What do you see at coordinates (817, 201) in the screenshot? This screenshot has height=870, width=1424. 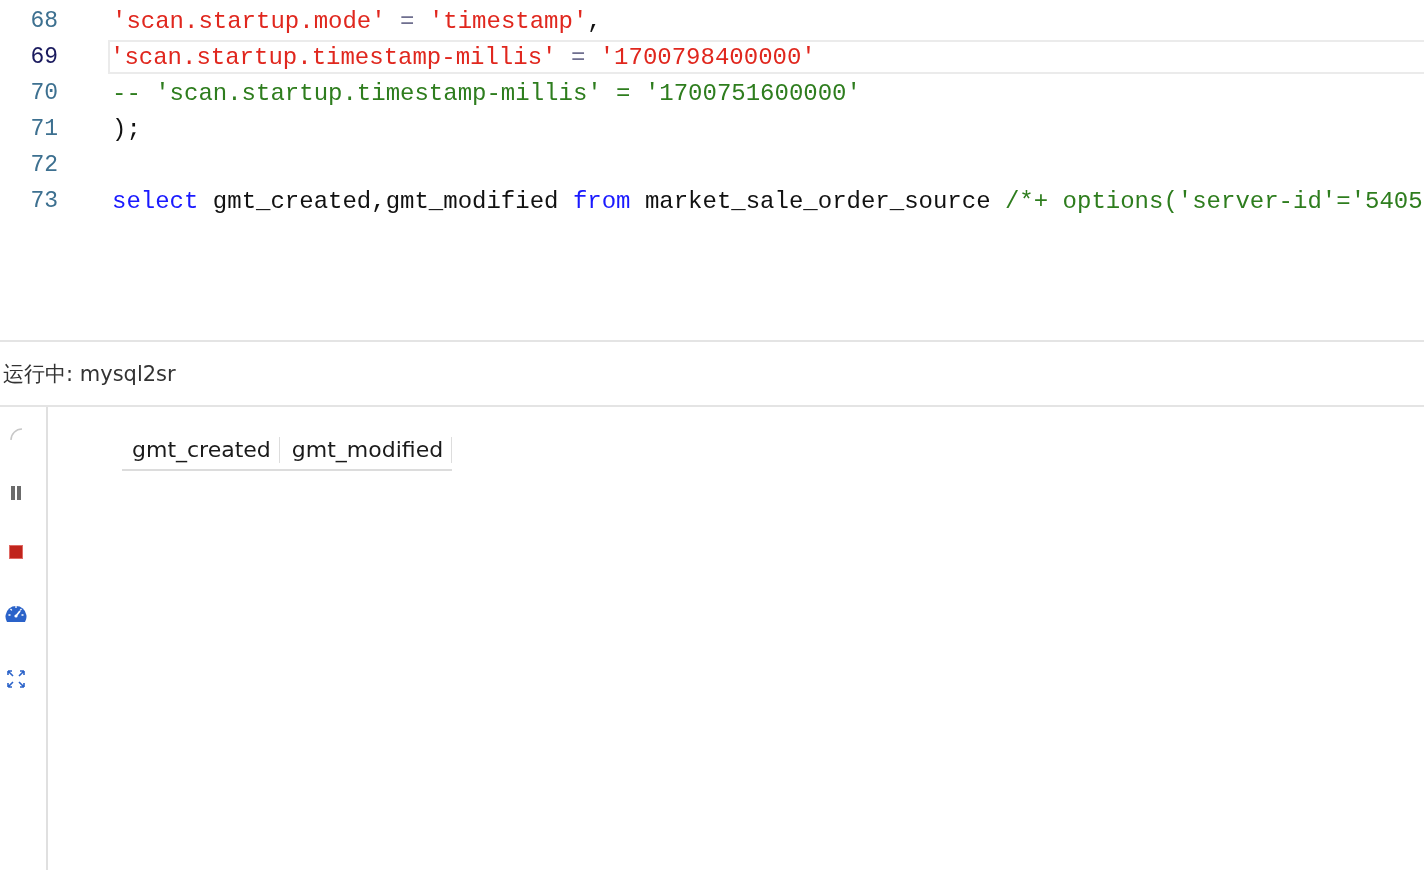 I see `code-text: market_sale_order_source` at bounding box center [817, 201].